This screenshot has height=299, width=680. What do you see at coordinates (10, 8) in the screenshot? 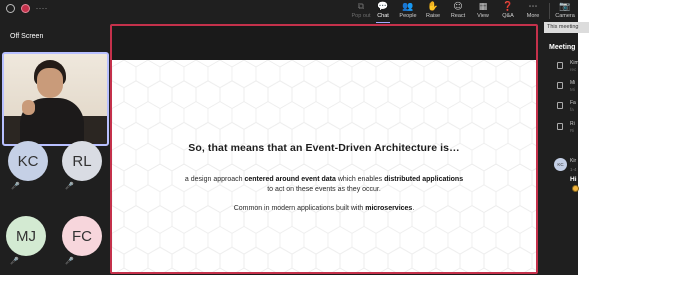
I see `shield-icon` at bounding box center [10, 8].